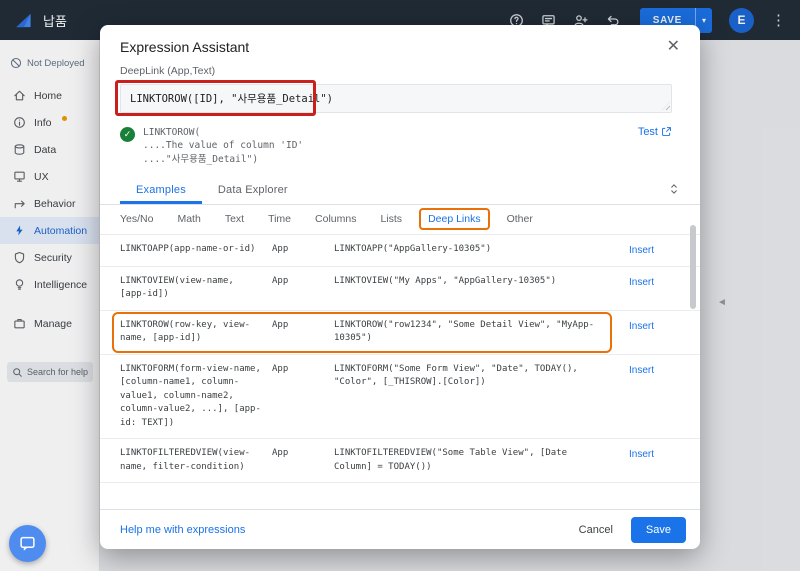 The image size is (800, 571). I want to click on expression-signature: LINKTOVIEW(view-name, [app-id]), so click(177, 287).